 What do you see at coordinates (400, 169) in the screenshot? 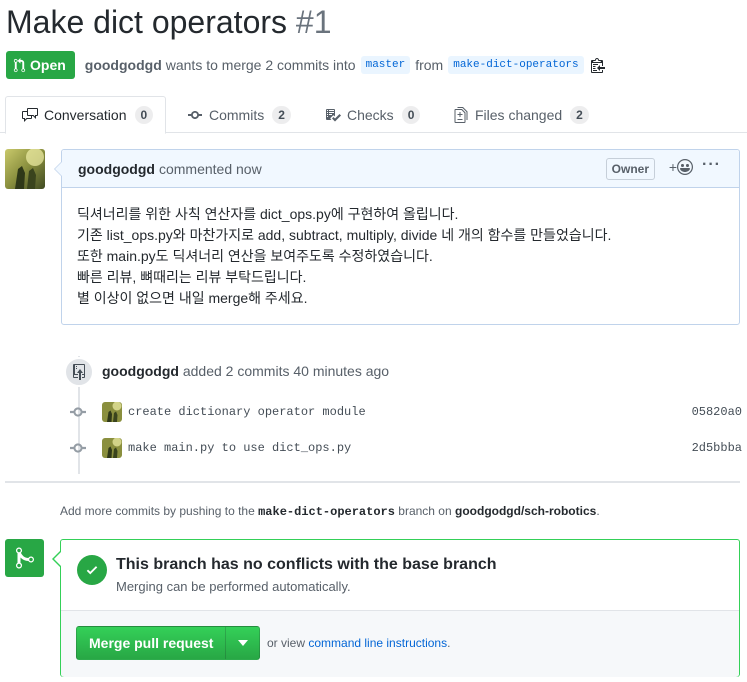
I see `comment-header: goodgodgd commented now Owner + ···` at bounding box center [400, 169].